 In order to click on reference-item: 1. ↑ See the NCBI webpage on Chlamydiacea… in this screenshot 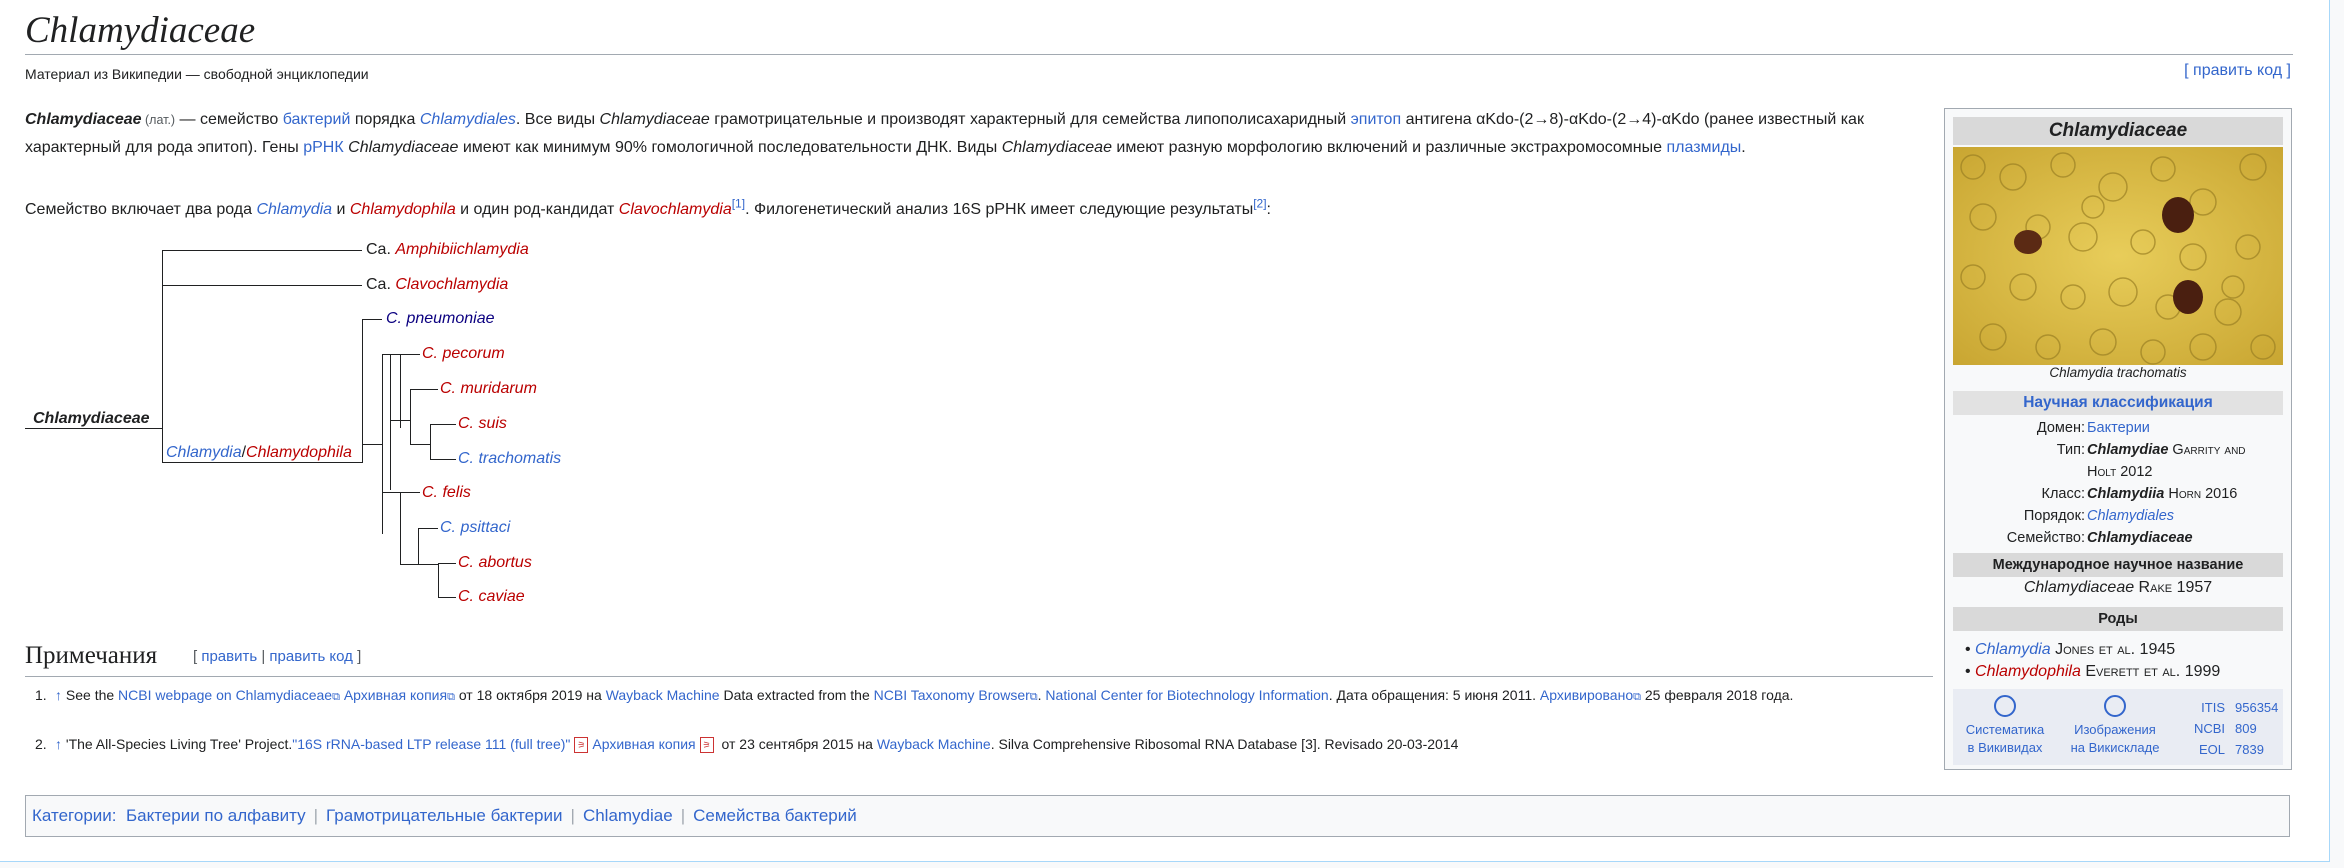, I will do `click(980, 696)`.